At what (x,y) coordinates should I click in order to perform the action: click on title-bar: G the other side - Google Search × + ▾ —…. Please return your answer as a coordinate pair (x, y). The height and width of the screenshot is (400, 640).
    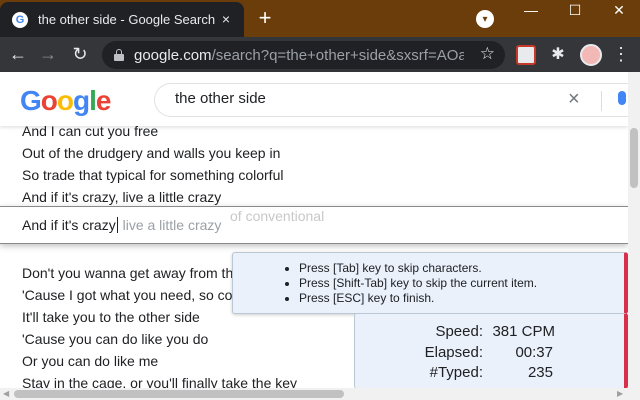
    Looking at the image, I should click on (320, 18).